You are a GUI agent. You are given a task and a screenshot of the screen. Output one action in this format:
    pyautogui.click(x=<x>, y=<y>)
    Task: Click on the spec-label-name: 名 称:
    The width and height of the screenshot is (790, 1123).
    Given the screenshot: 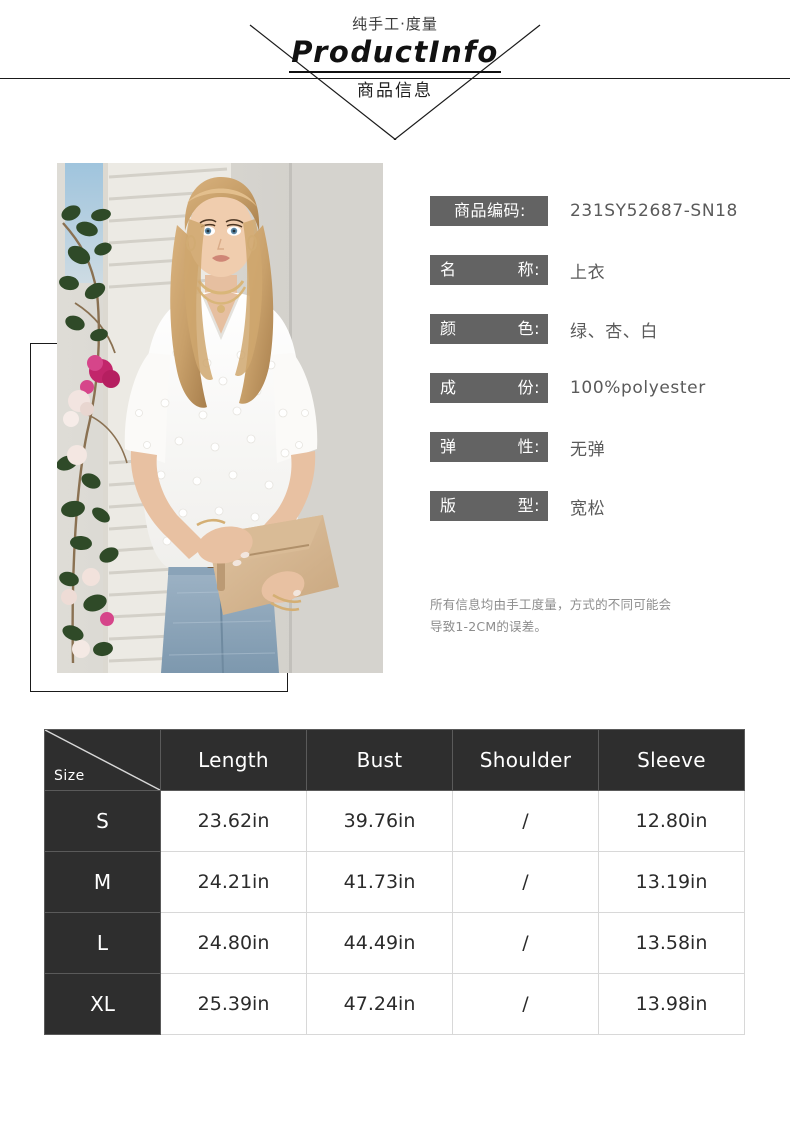 What is the action you would take?
    pyautogui.click(x=489, y=270)
    